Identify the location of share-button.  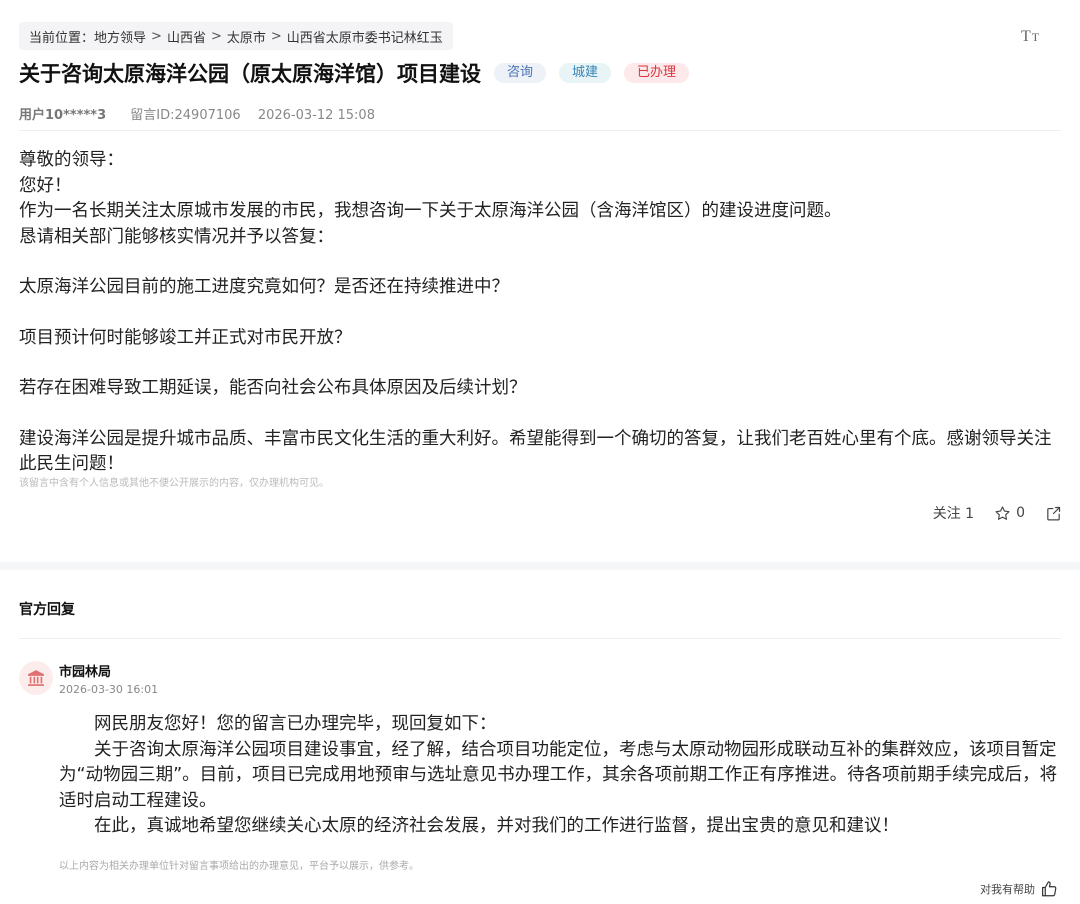
(1053, 513).